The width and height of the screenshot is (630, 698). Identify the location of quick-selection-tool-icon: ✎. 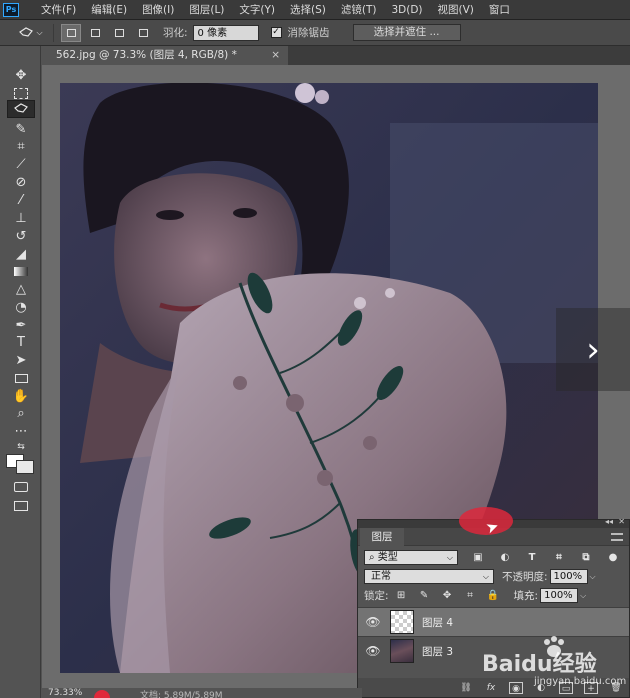
(21, 129).